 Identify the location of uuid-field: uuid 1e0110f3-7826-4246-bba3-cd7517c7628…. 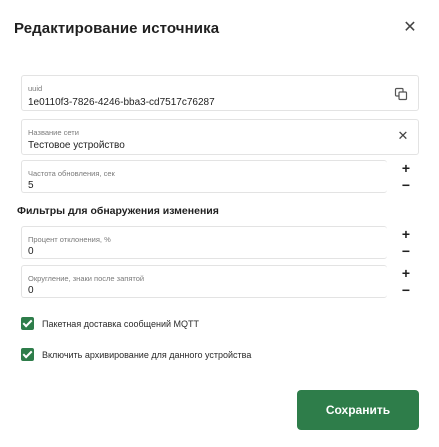
(220, 93).